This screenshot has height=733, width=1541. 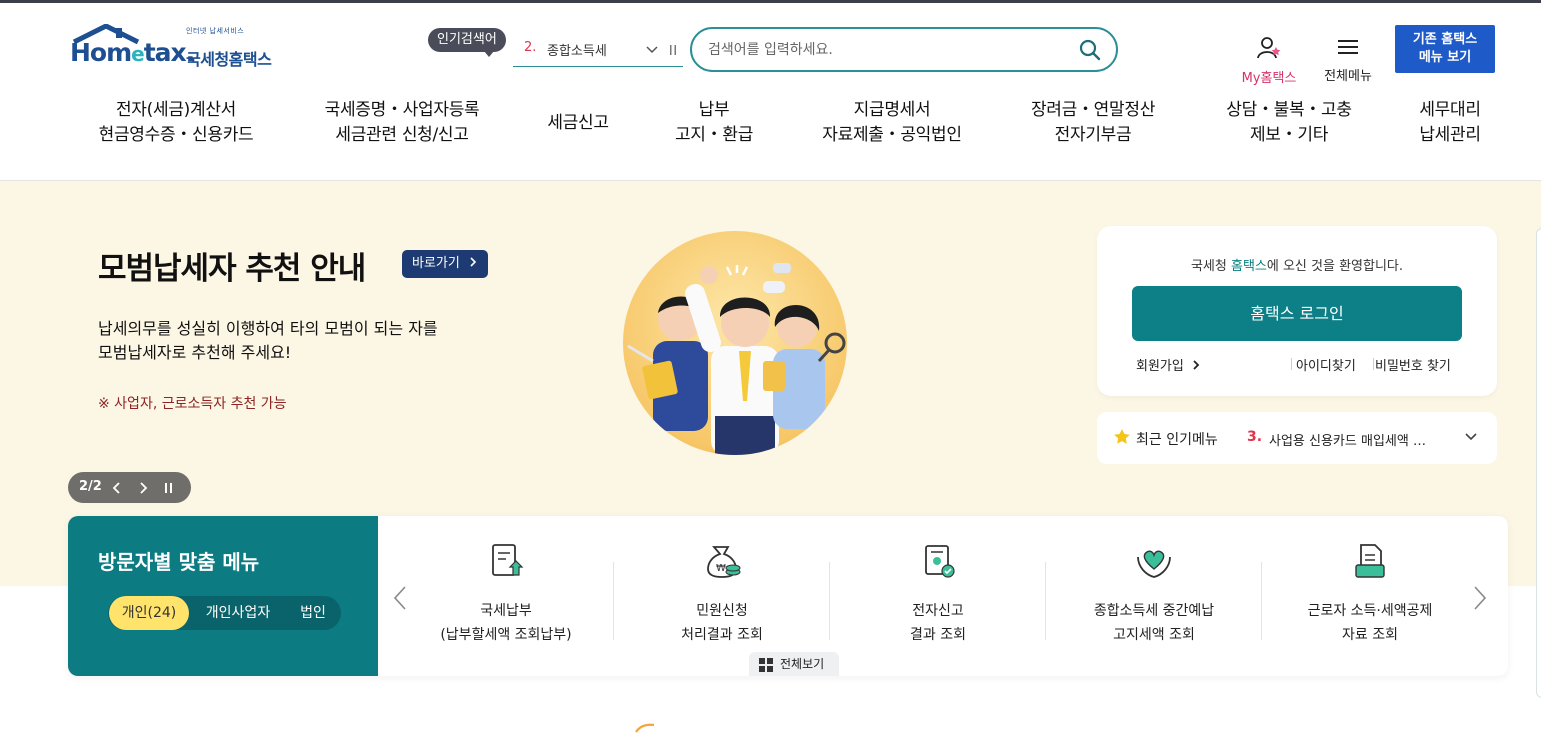 I want to click on quick-menu-civil-request: ₩ 민원신청 처리결과 조회, so click(x=722, y=594).